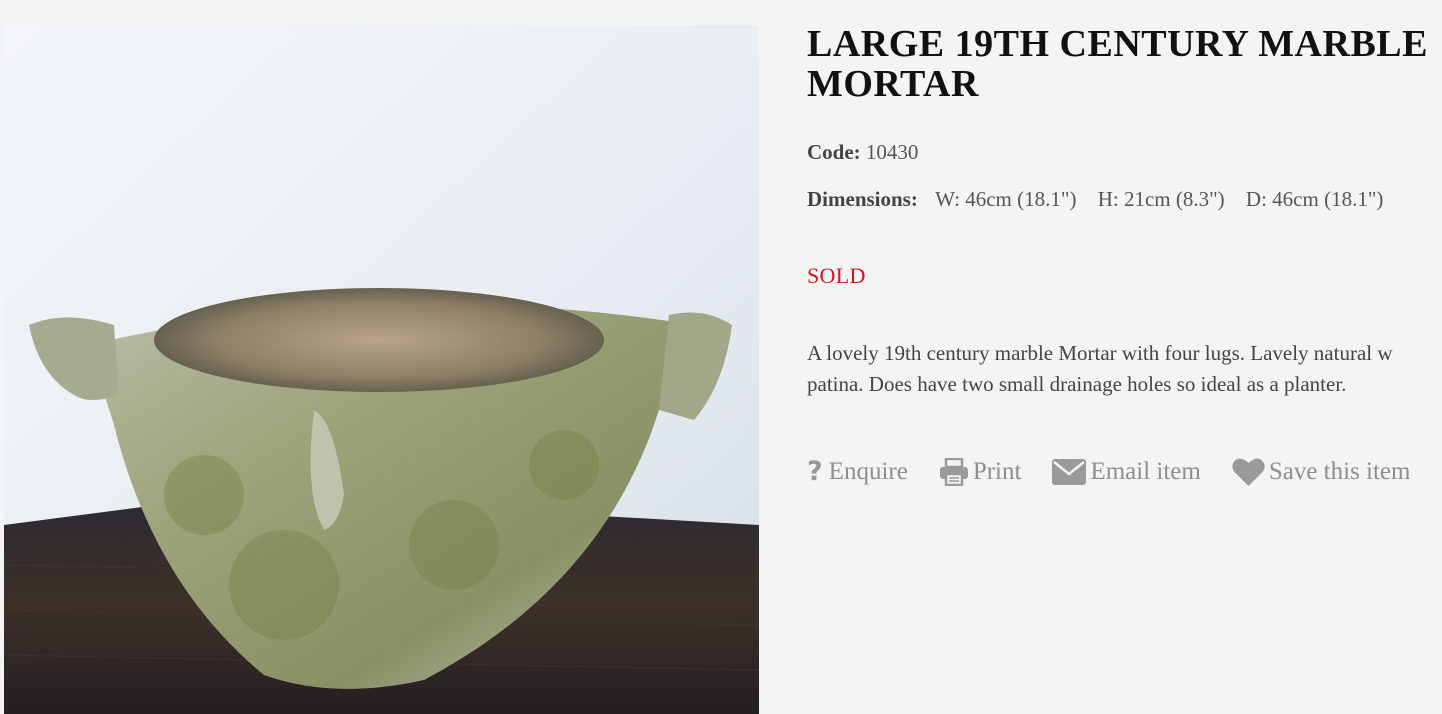 The image size is (1442, 714). I want to click on product-title: LARGE 19TH CENTURY MARBLE MORTAR, so click(1124, 64).